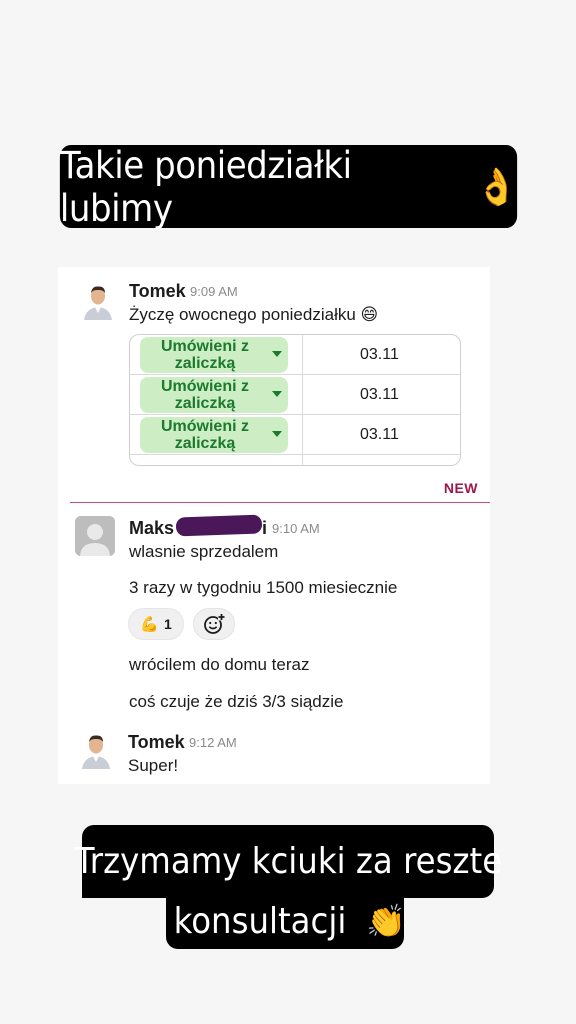  What do you see at coordinates (263, 587) in the screenshot?
I see `message-text: 3 razy w tygodniu 1500 miesiecznie` at bounding box center [263, 587].